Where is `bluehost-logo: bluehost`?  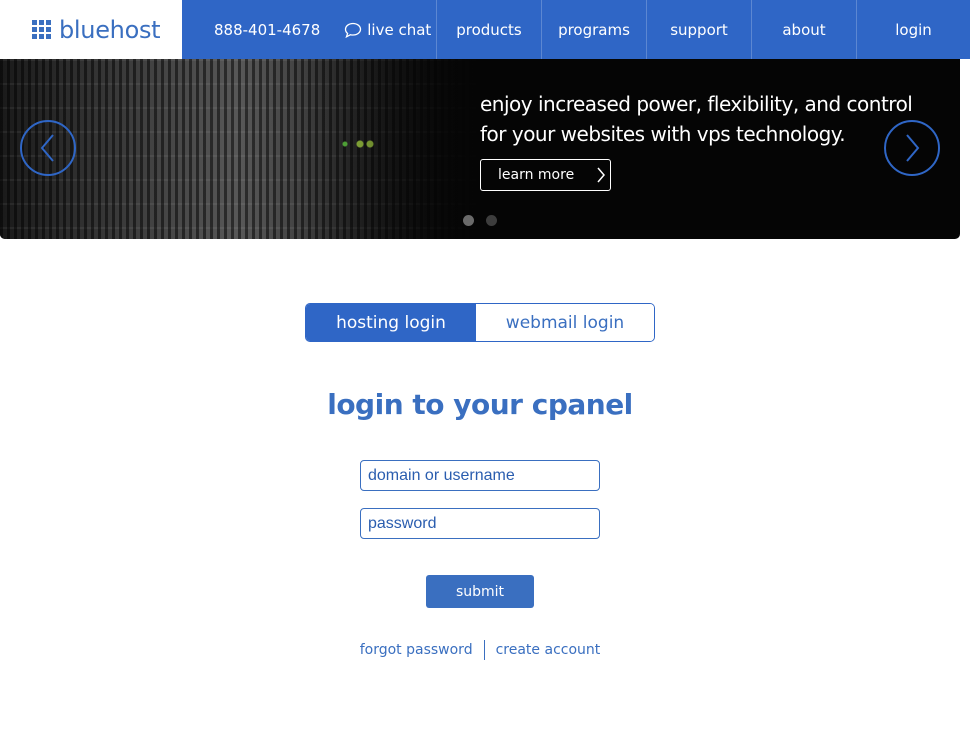 bluehost-logo: bluehost is located at coordinates (91, 29).